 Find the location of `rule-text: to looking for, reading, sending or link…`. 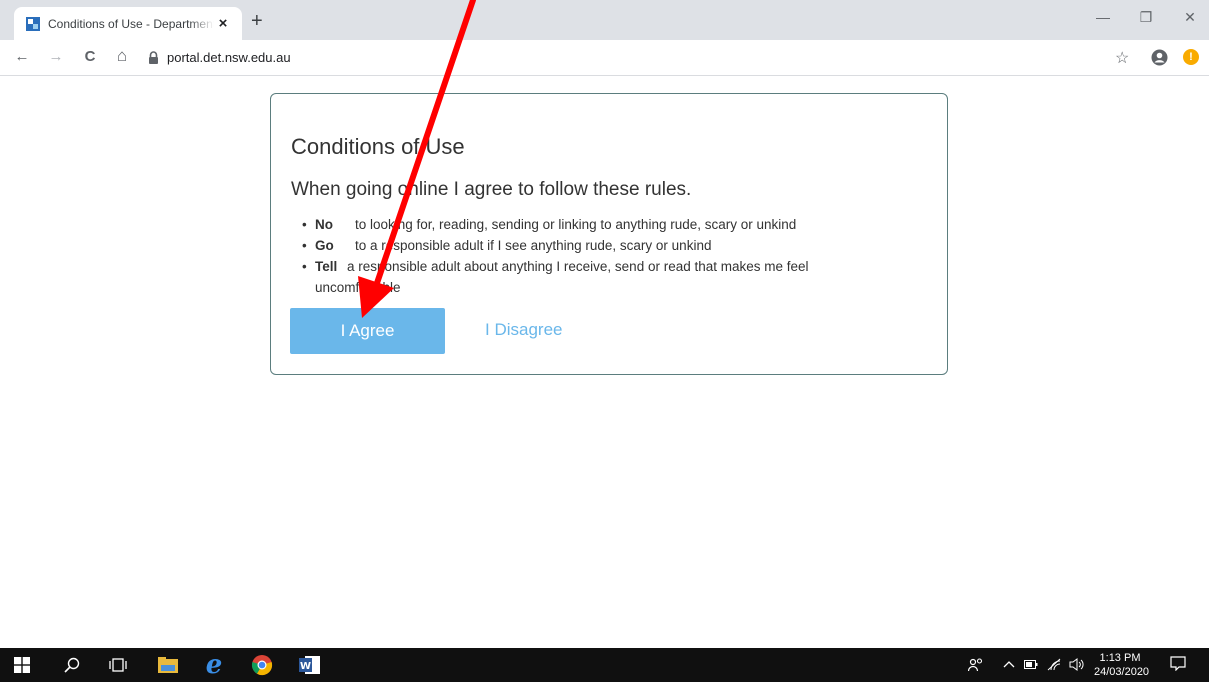

rule-text: to looking for, reading, sending or link… is located at coordinates (576, 224).